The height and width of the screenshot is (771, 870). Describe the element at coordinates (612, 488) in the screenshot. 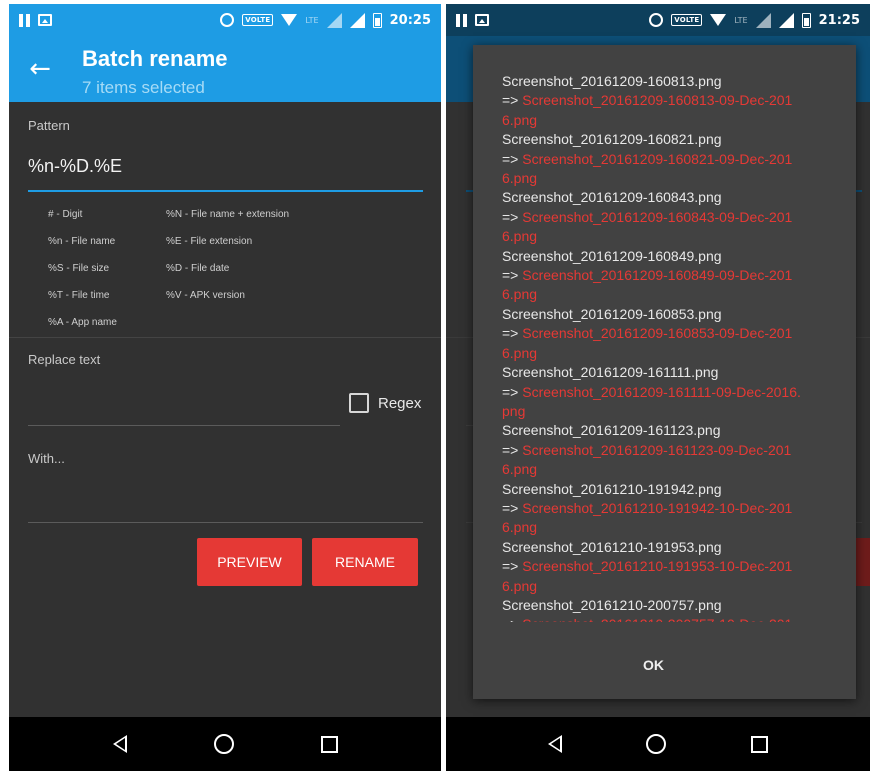

I see `original-filename: Screenshot_20161210-191942.png` at that location.